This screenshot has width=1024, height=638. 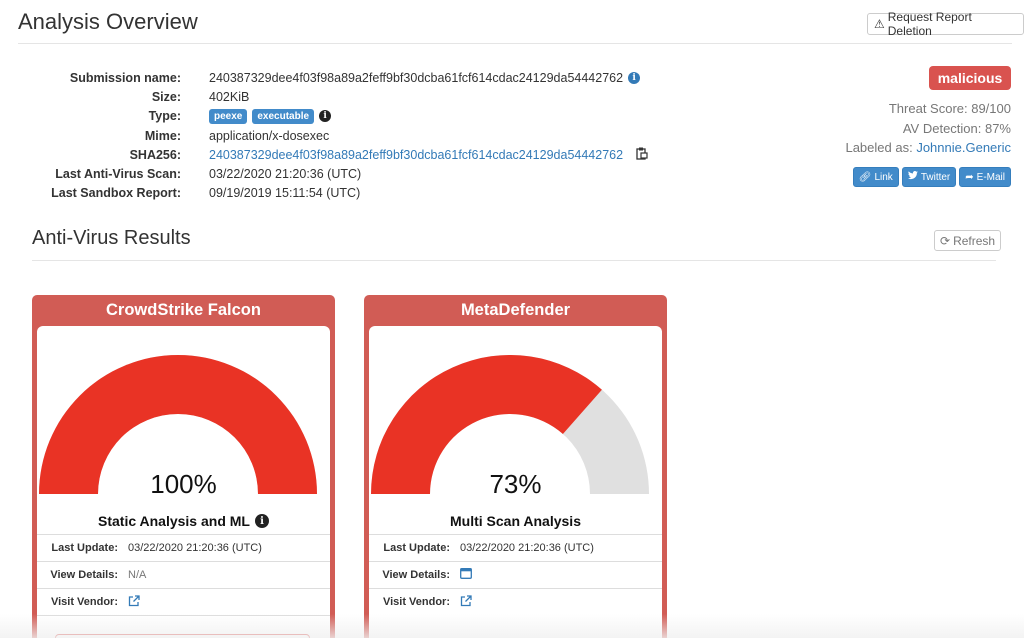 I want to click on size-label: Size:, so click(x=166, y=96).